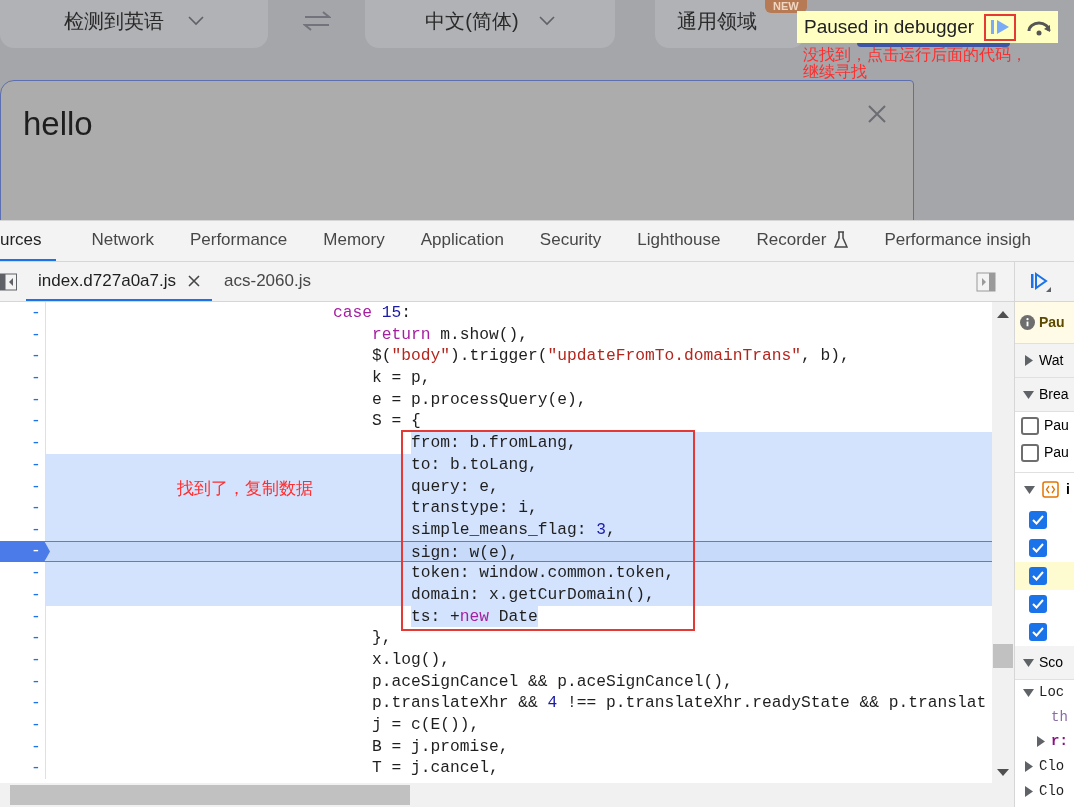 This screenshot has height=807, width=1074. Describe the element at coordinates (462, 241) in the screenshot. I see `devtools-tab: Application` at that location.